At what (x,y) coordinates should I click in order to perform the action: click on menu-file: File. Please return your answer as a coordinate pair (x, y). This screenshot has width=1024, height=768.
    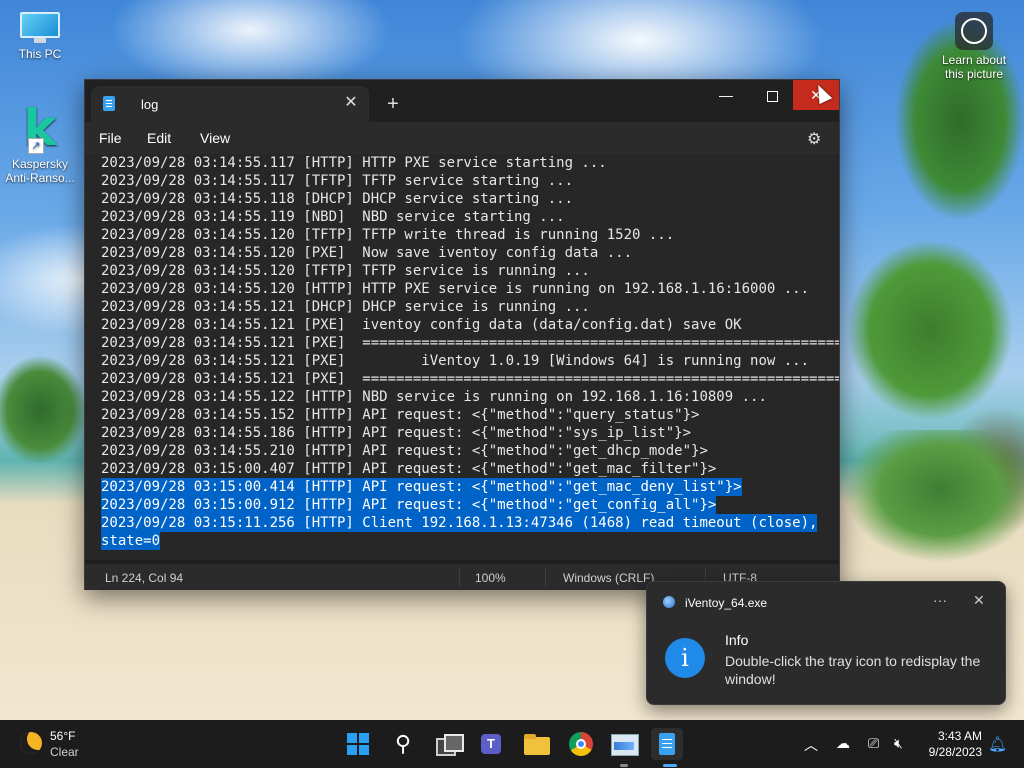
    Looking at the image, I should click on (110, 138).